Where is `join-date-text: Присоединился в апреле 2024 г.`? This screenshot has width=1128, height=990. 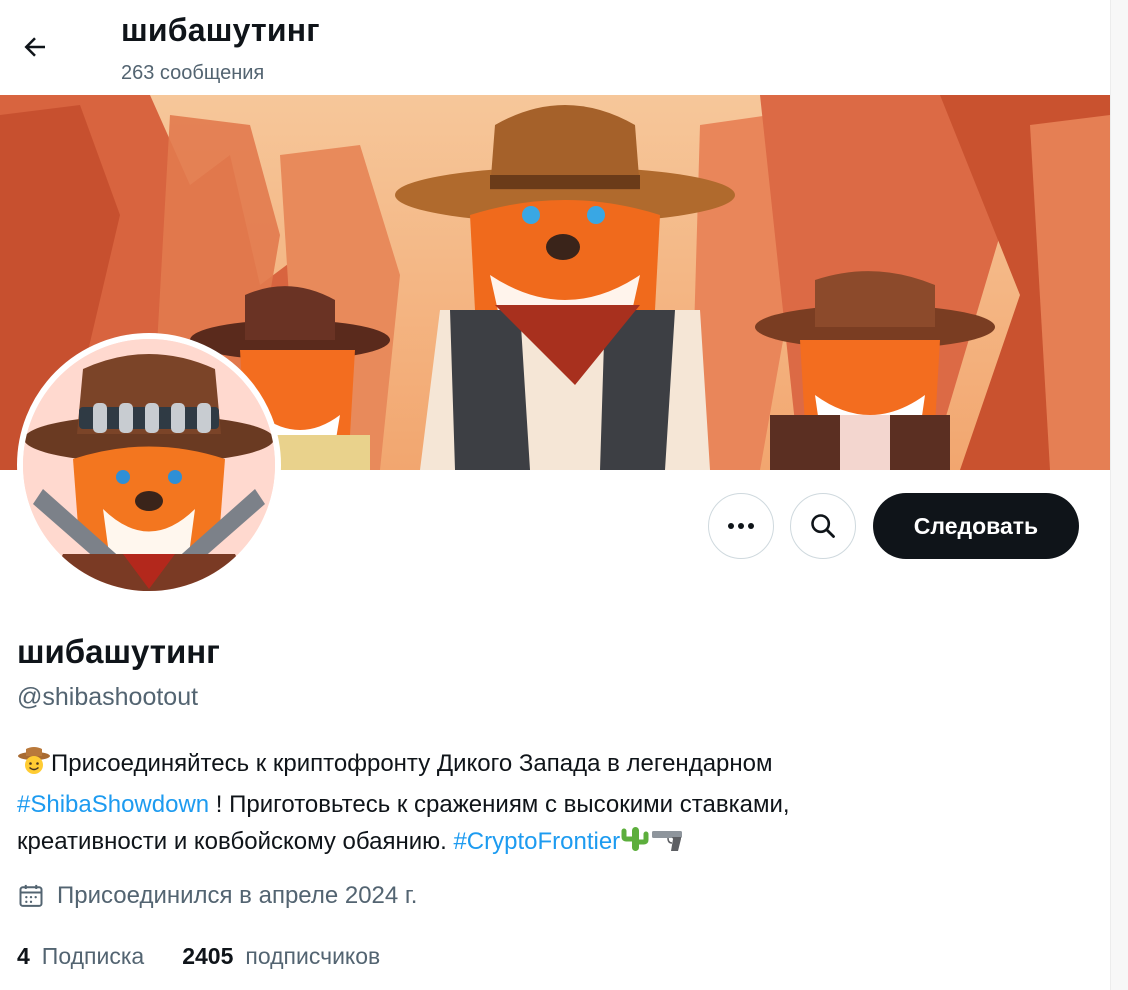
join-date-text: Присоединился в апреле 2024 г. is located at coordinates (237, 895).